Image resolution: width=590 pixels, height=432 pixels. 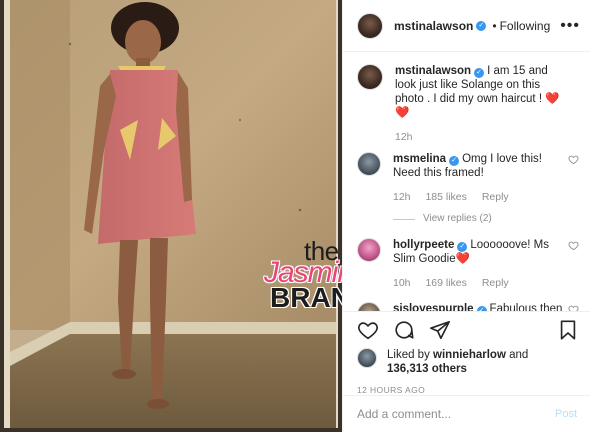 What do you see at coordinates (457, 362) in the screenshot?
I see `likes-text: Liked by winnieharlow and 136,313 others` at bounding box center [457, 362].